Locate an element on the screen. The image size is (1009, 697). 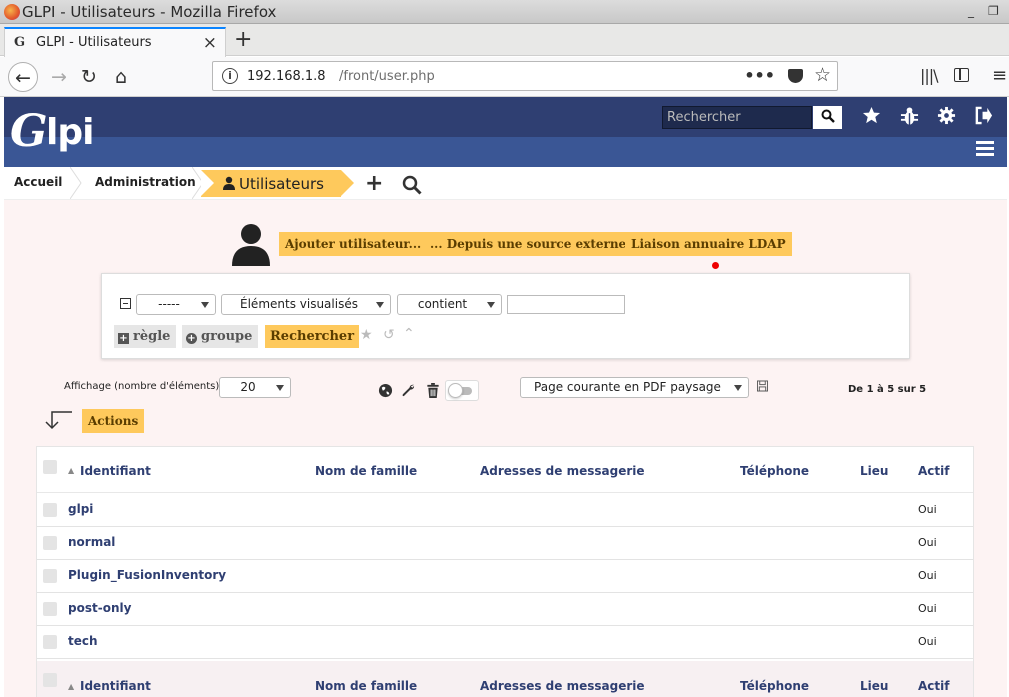
url-path: /front/user.php is located at coordinates (387, 76).